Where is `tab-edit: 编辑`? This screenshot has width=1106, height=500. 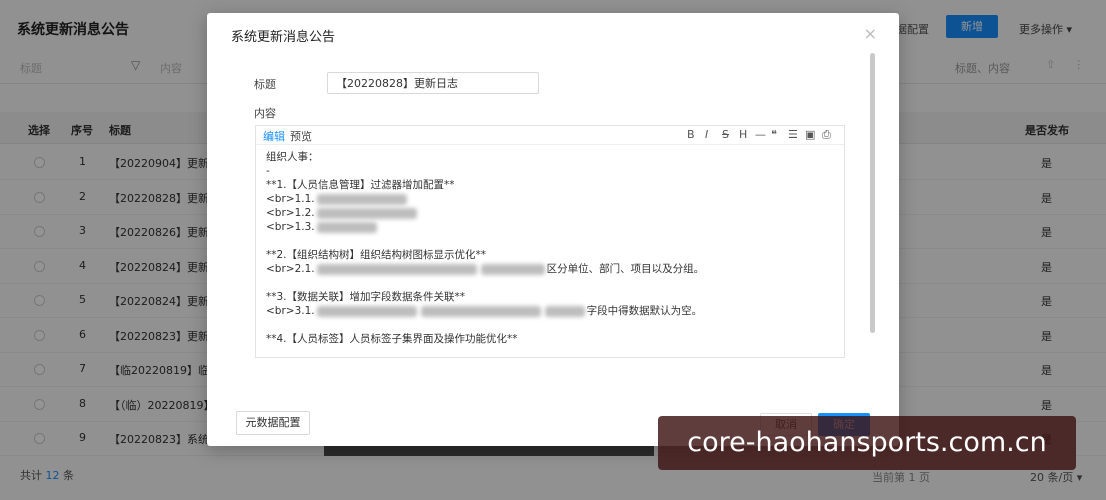
tab-edit: 编辑 is located at coordinates (274, 136).